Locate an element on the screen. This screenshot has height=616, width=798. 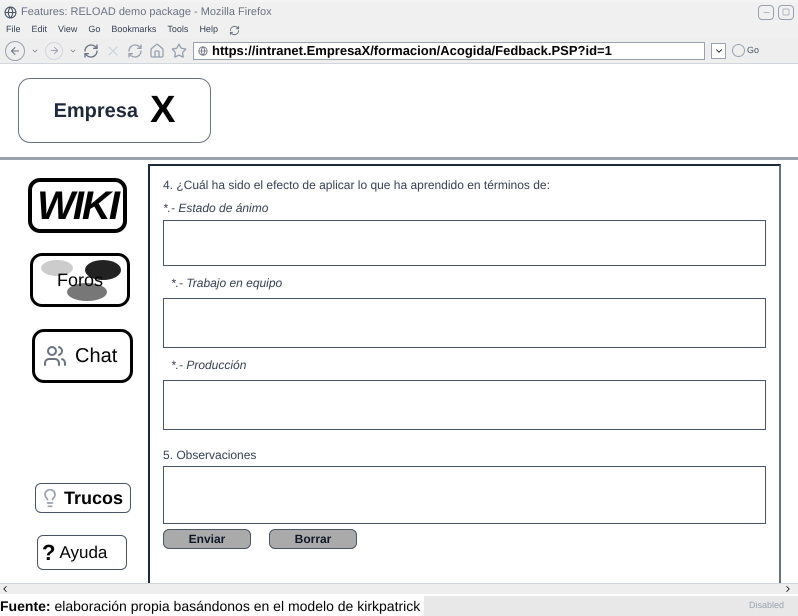
form-button: Borrar is located at coordinates (313, 539).